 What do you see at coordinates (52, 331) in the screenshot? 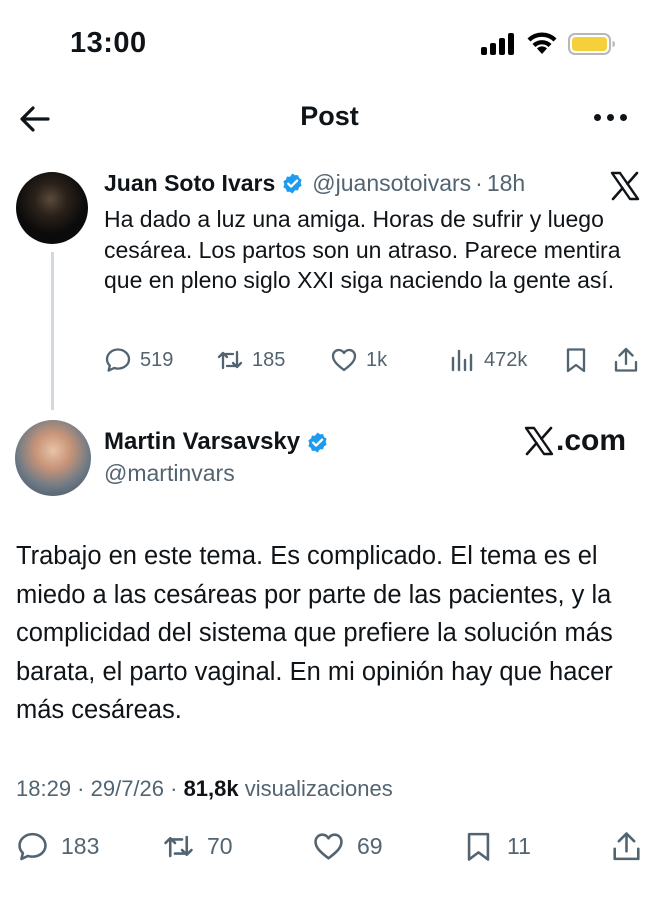
I see `thread-line` at bounding box center [52, 331].